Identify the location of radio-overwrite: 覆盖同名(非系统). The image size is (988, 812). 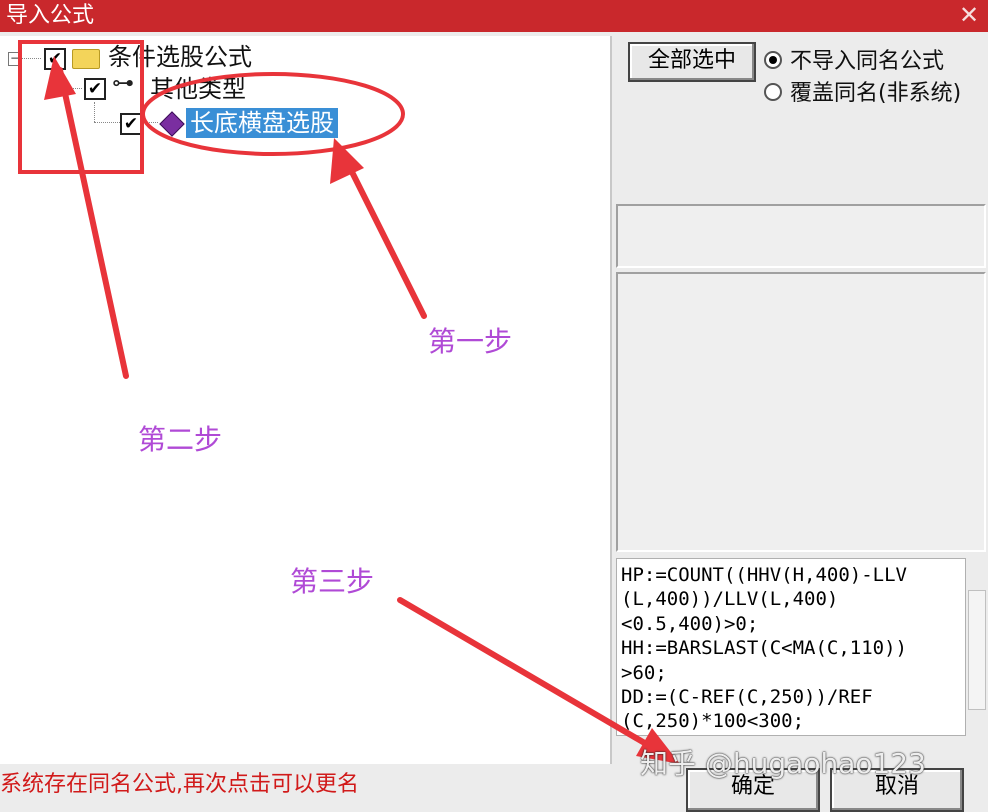
(862, 94).